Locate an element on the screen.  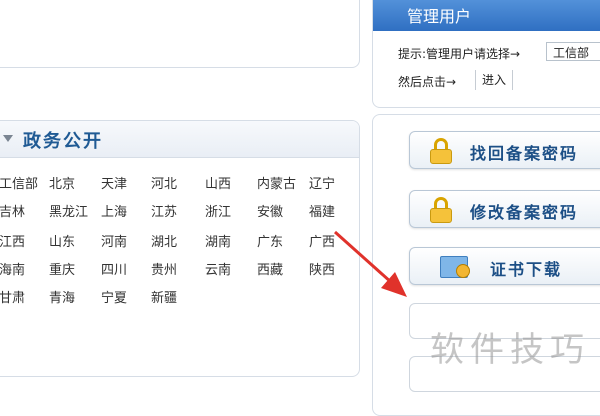
gov-affairs-header: 政务公开 is located at coordinates (179, 139).